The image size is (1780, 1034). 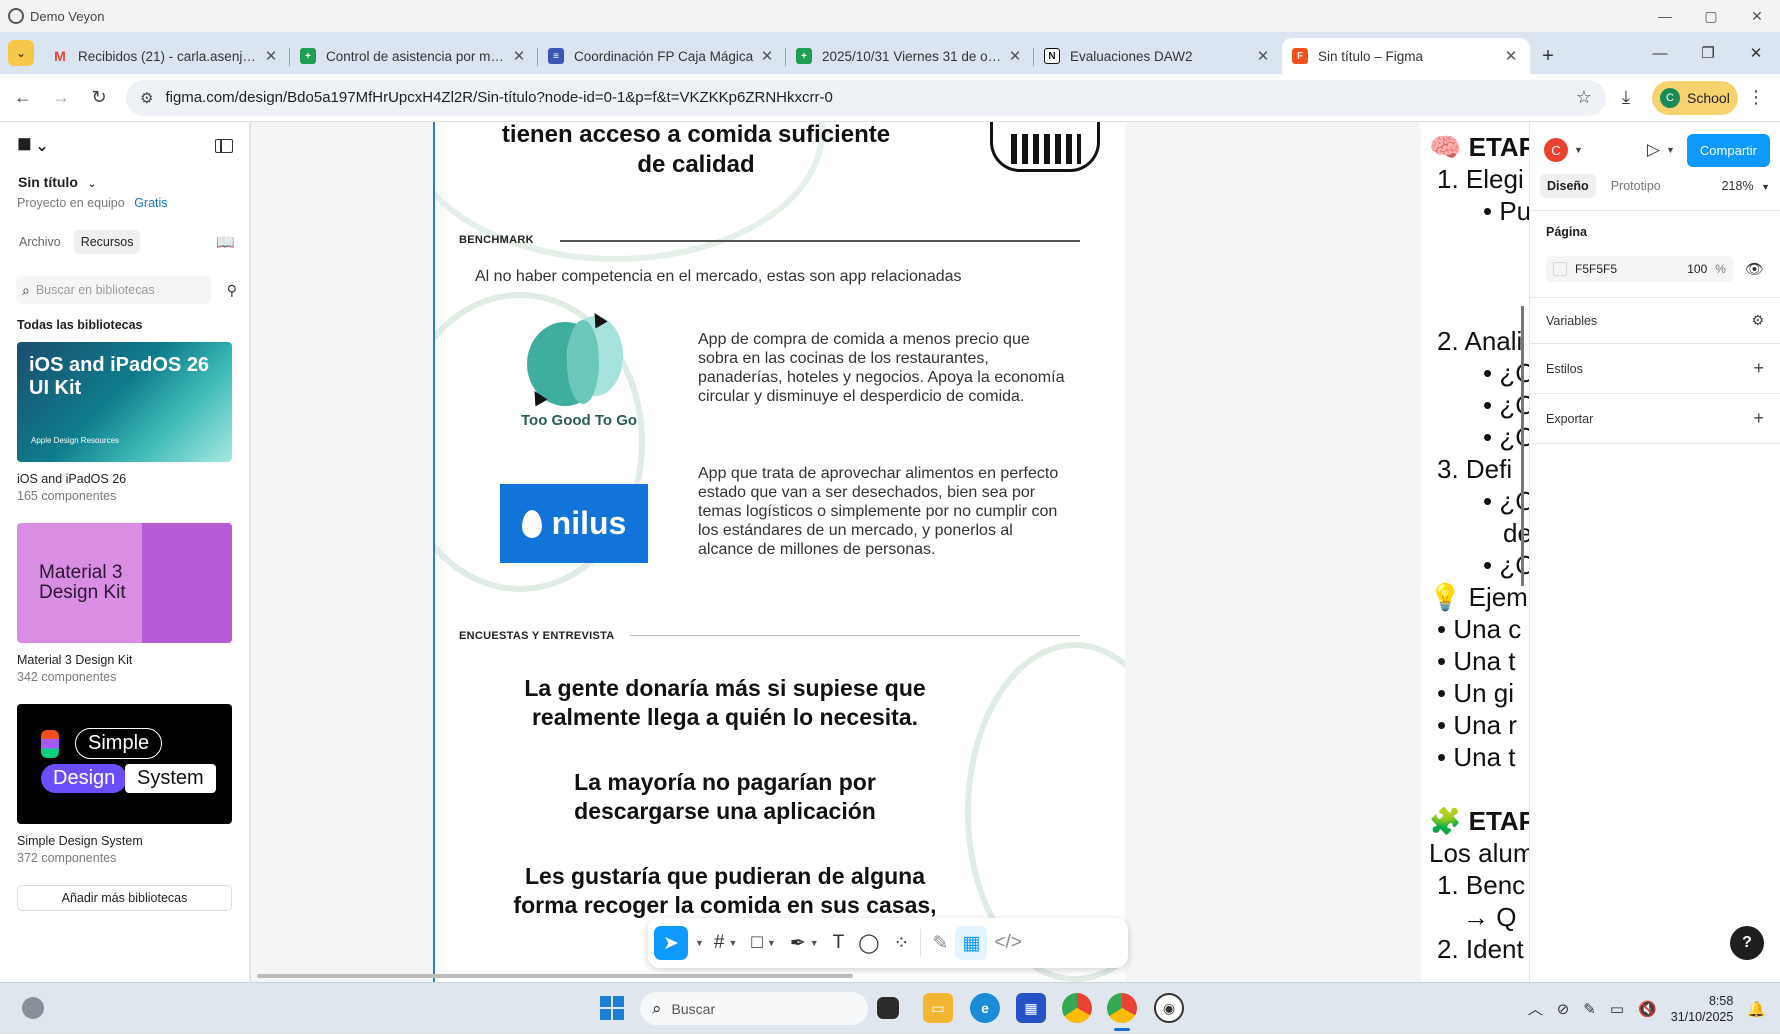 I want to click on help-button: ?, so click(x=1747, y=943).